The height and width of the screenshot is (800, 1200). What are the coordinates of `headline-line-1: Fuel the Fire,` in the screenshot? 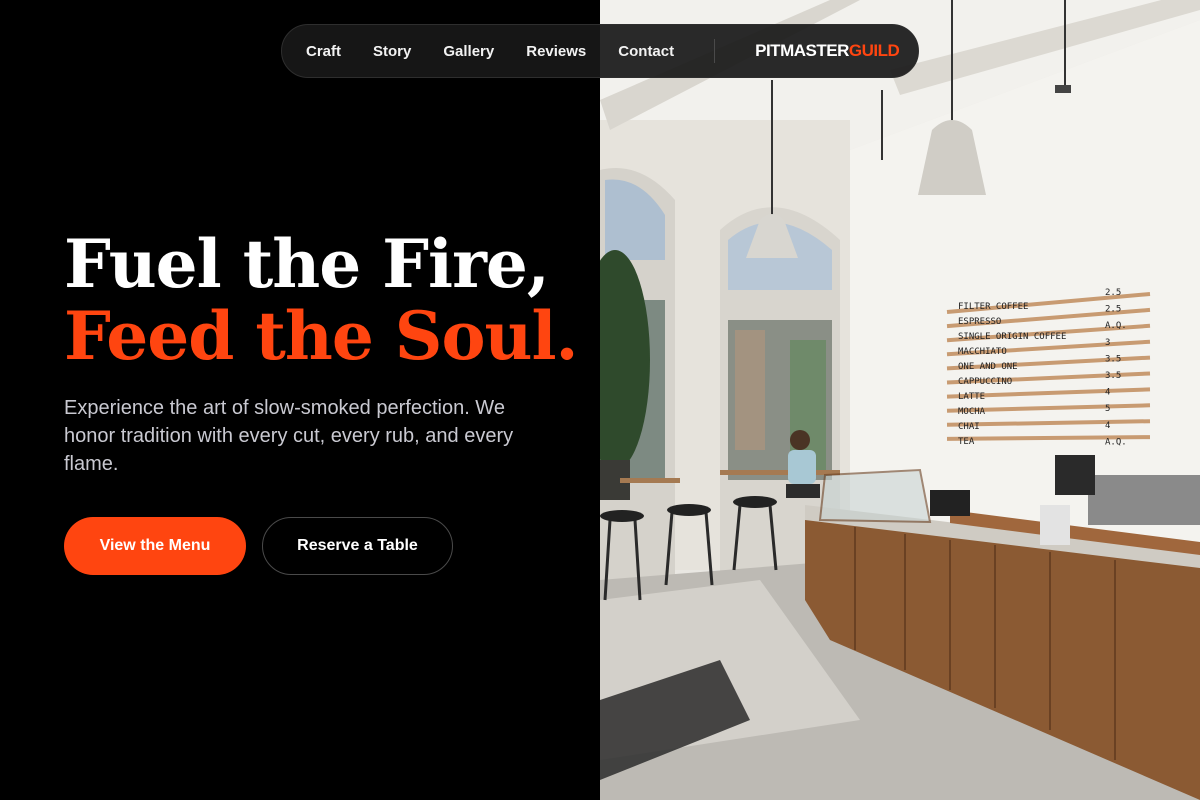 It's located at (307, 264).